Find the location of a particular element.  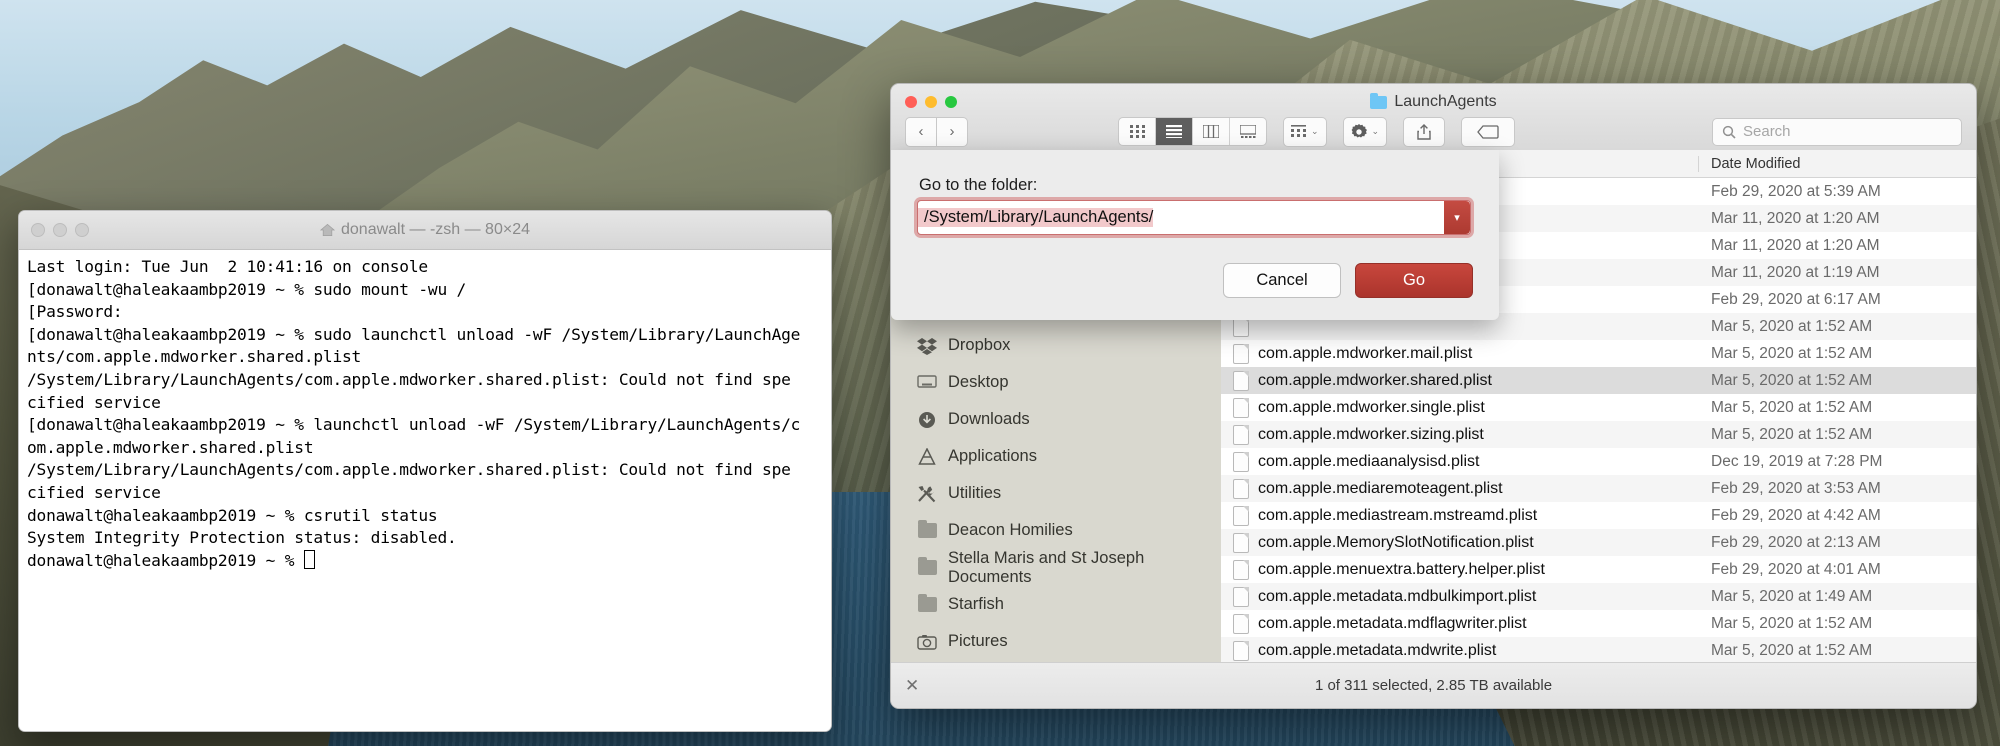

sidebar-item-dropbox: Dropbox is located at coordinates (1056, 345).